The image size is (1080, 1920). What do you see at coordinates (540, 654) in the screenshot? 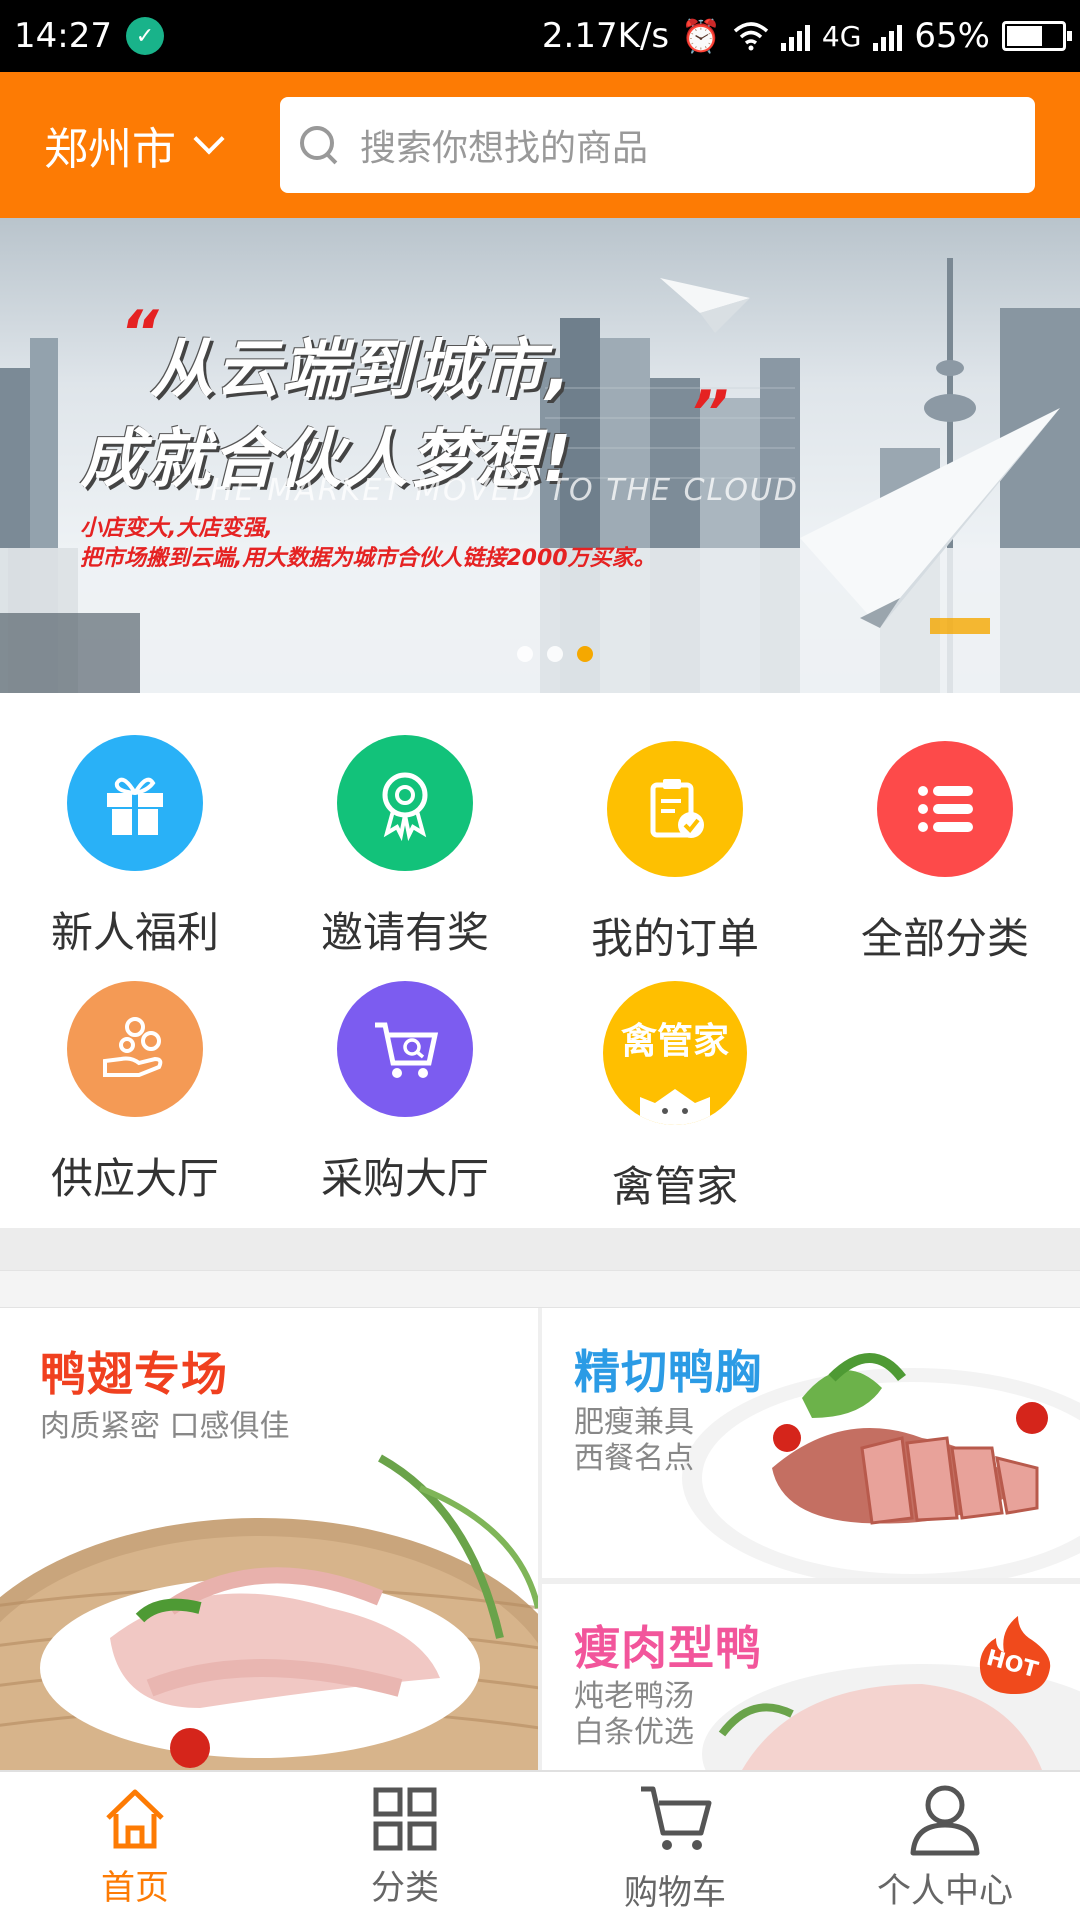
I see `carousel-indicator` at bounding box center [540, 654].